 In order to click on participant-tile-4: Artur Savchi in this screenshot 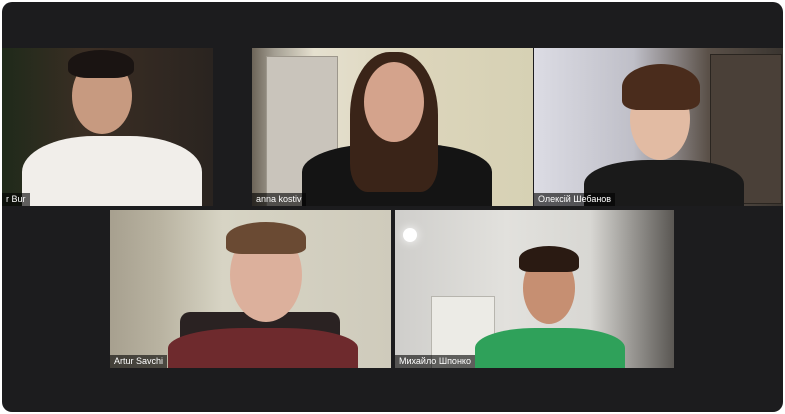, I will do `click(250, 289)`.